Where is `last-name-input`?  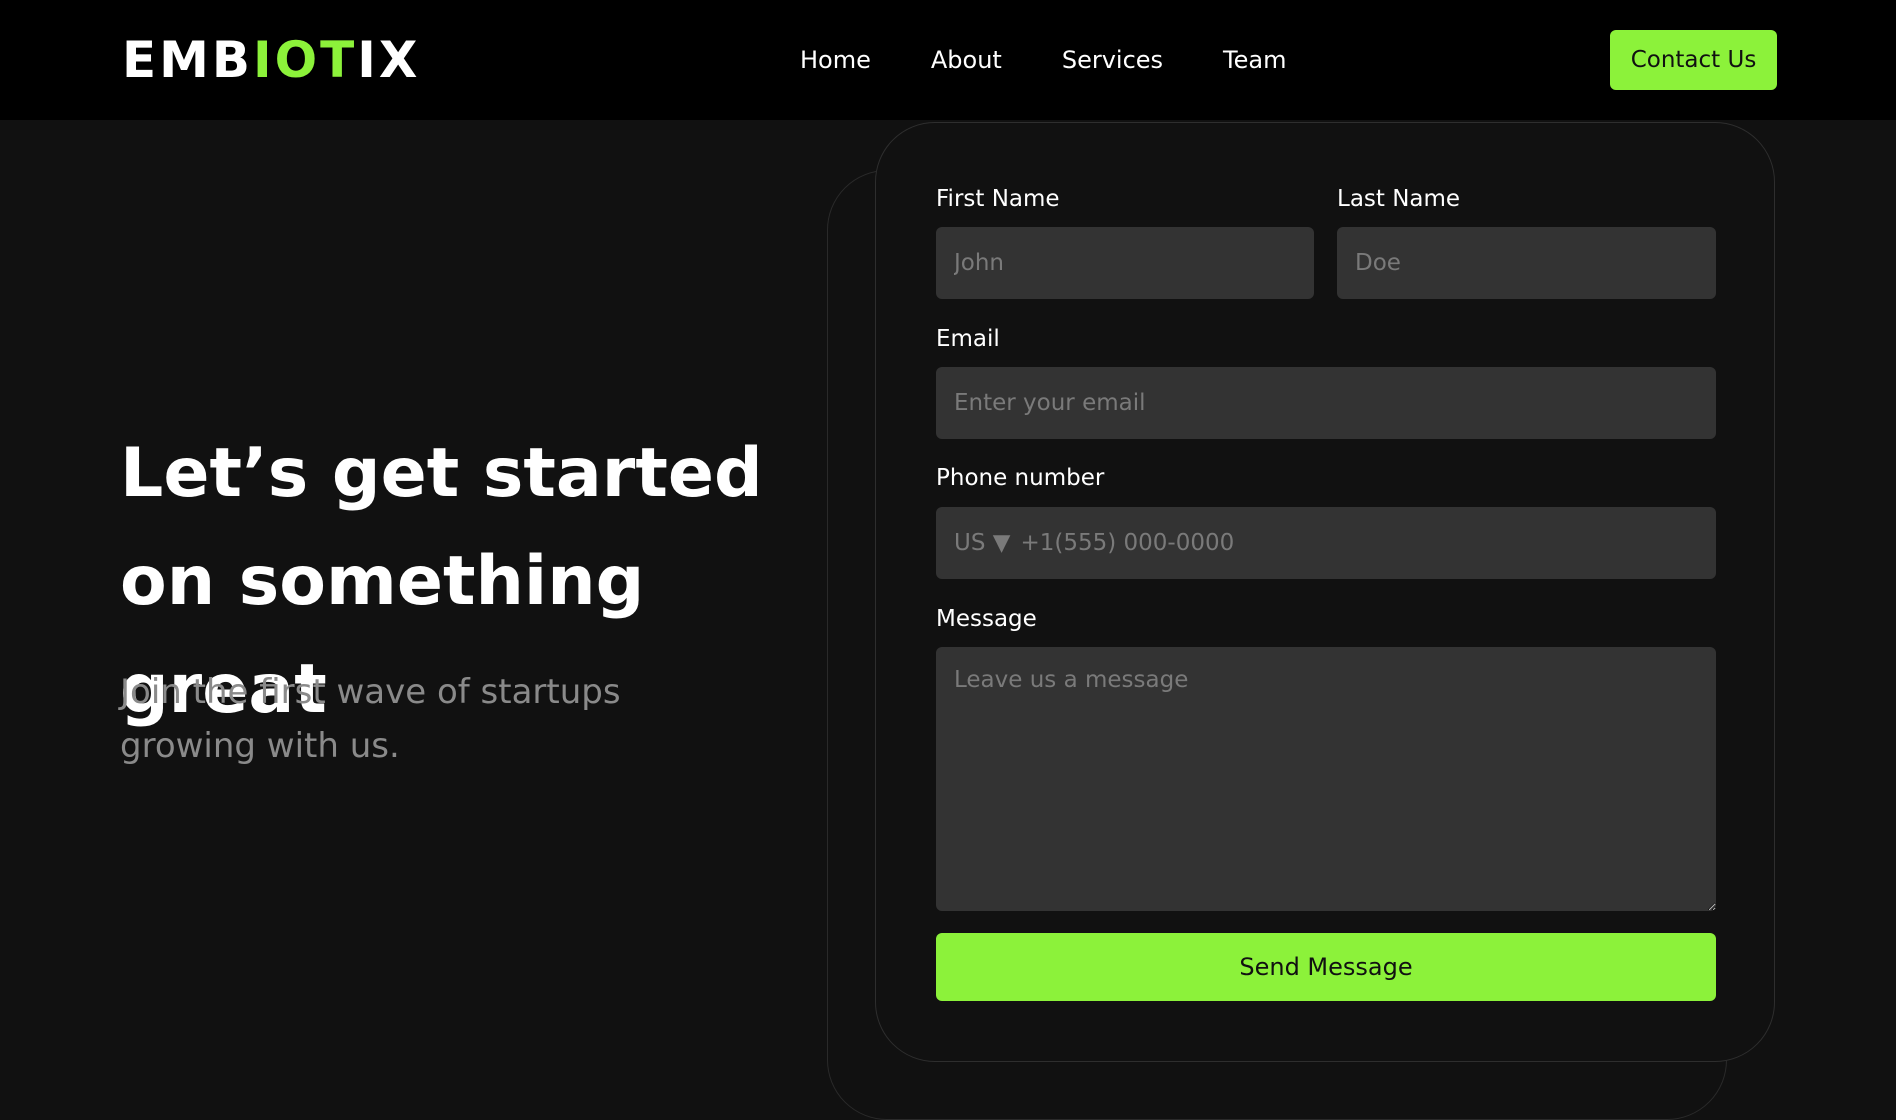
last-name-input is located at coordinates (1526, 263).